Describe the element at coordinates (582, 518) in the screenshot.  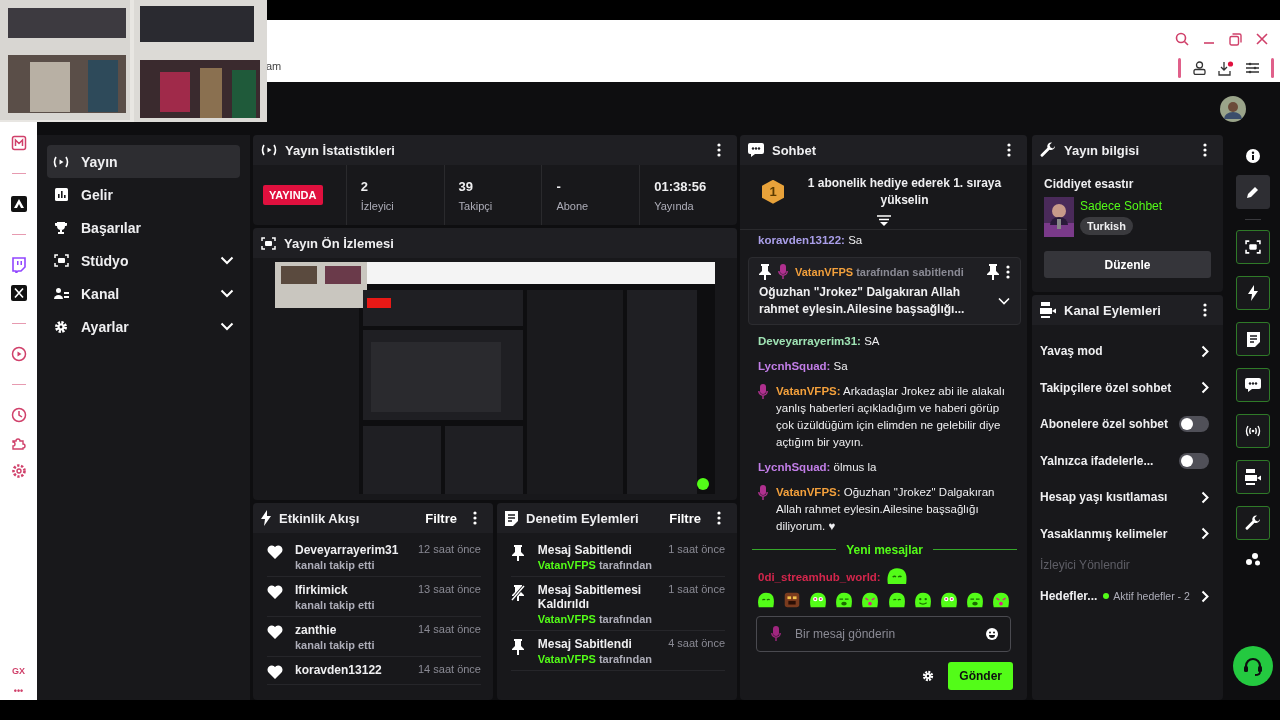
I see `panel-title: Denetim Eylemleri` at that location.